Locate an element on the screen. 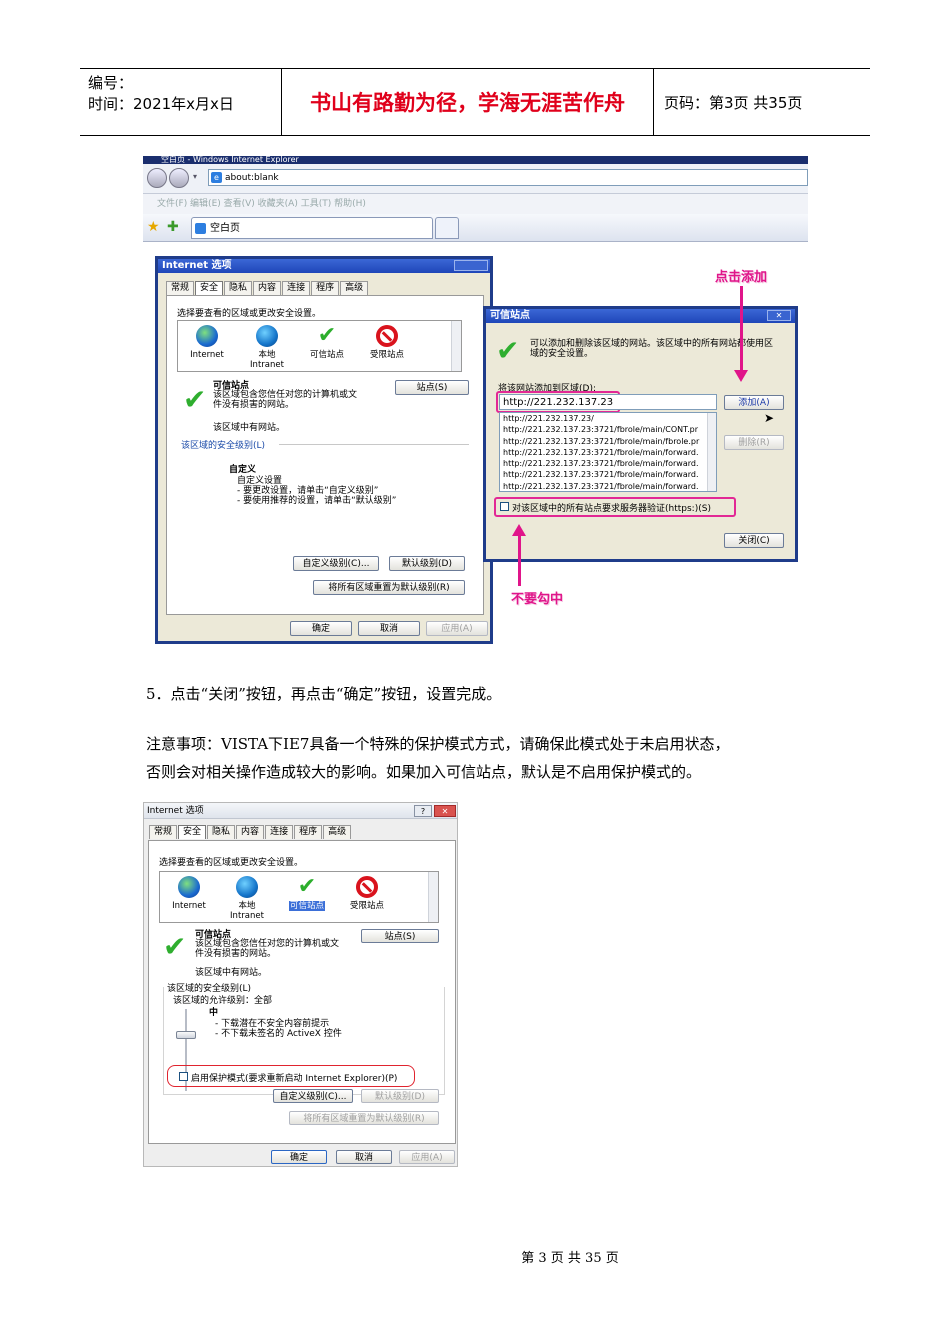  zone-label: 受限站点 is located at coordinates (386, 355).